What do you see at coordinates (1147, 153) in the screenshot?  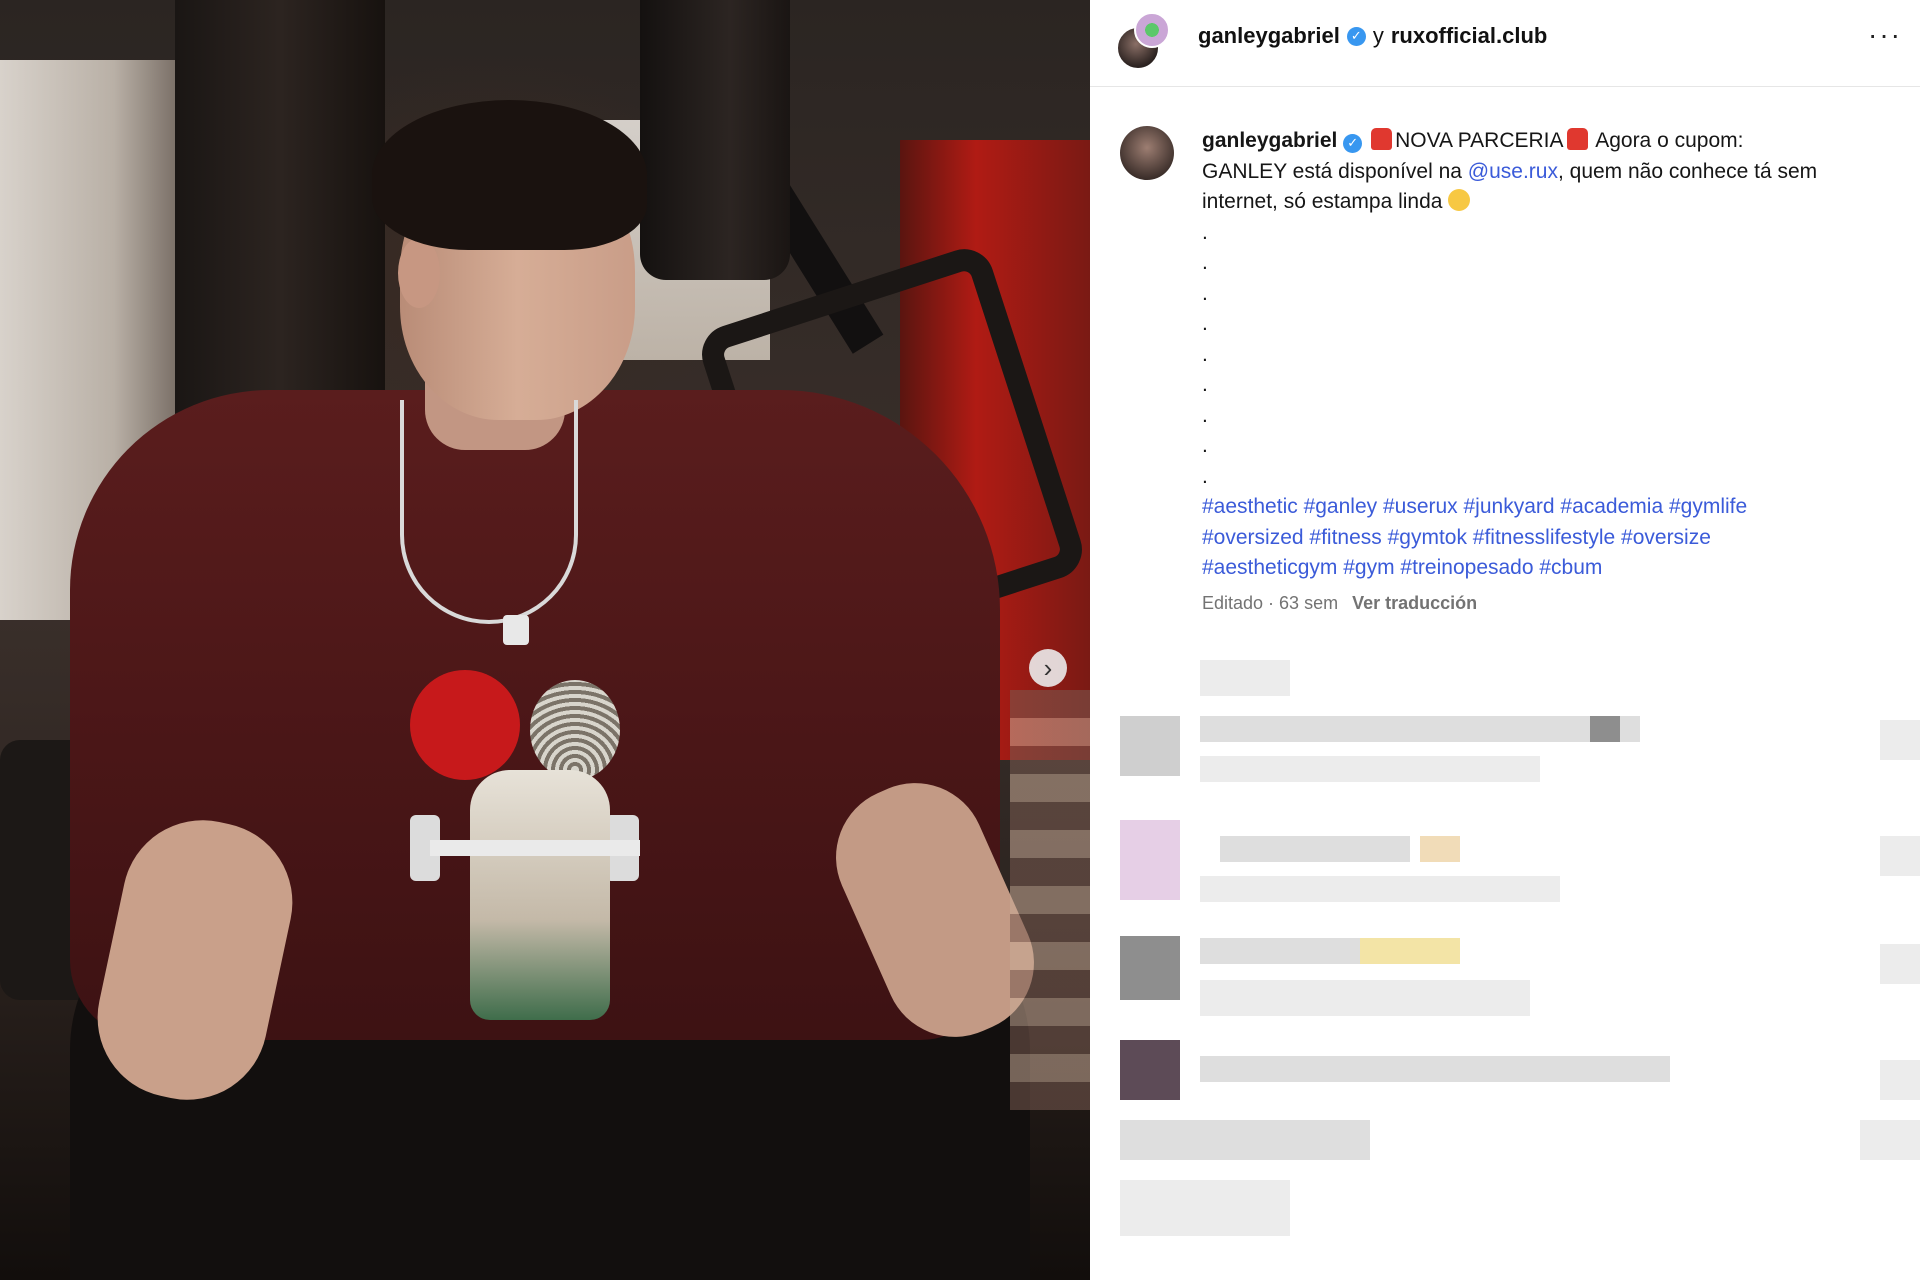 I see `caption-author-avatar` at bounding box center [1147, 153].